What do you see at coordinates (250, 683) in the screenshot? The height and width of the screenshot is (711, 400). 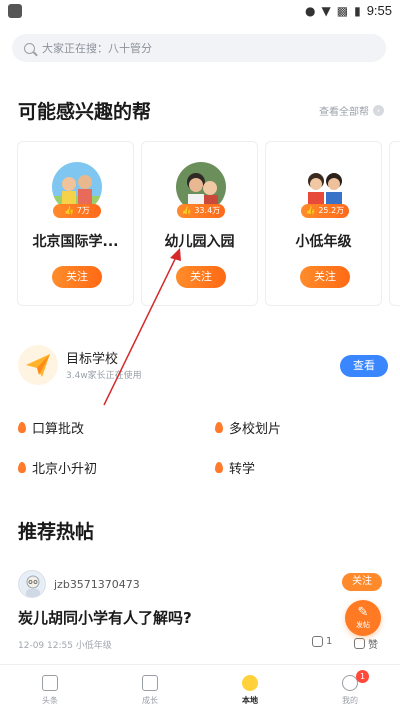 I see `smiley-icon` at bounding box center [250, 683].